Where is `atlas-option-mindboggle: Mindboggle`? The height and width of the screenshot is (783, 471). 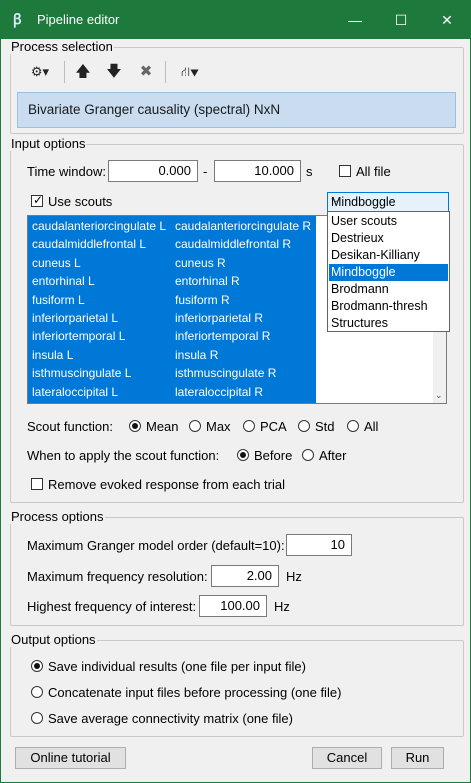 atlas-option-mindboggle: Mindboggle is located at coordinates (388, 272).